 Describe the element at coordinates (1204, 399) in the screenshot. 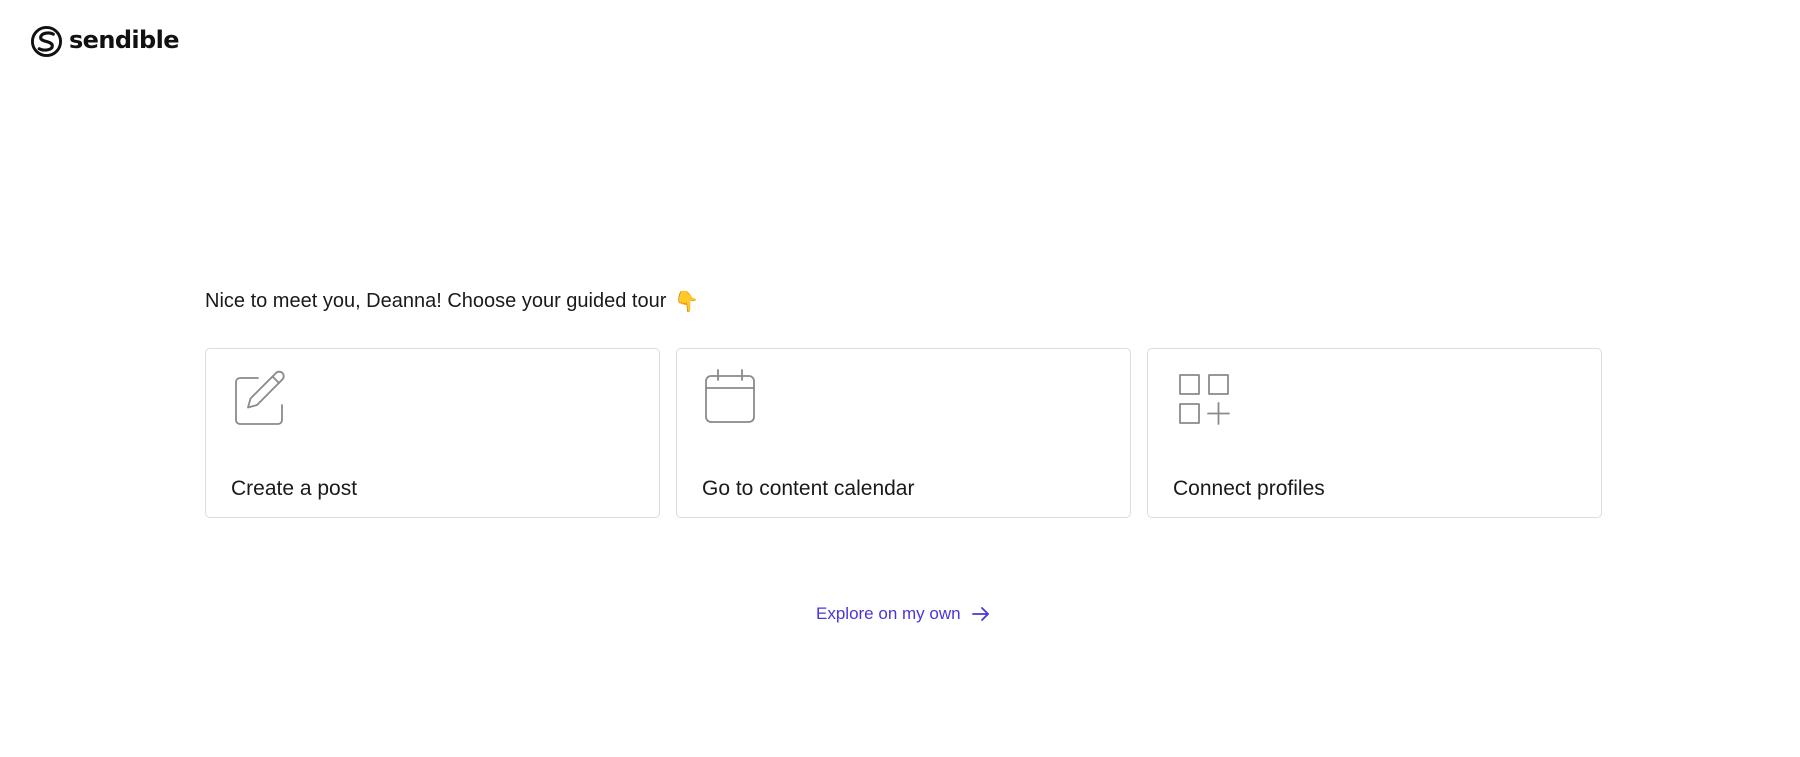

I see `apps-add-icon` at that location.